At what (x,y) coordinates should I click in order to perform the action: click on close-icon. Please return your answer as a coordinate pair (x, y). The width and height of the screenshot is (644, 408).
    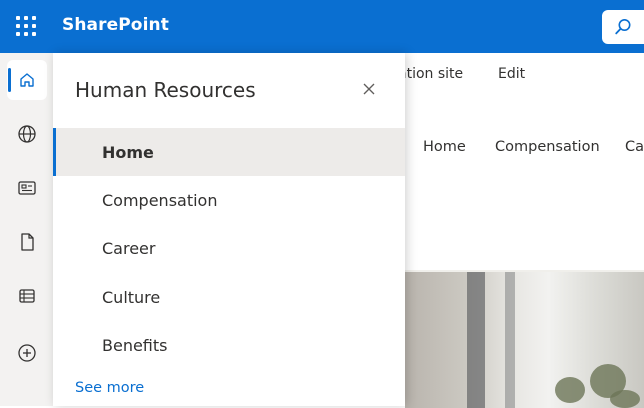
    Looking at the image, I should click on (369, 89).